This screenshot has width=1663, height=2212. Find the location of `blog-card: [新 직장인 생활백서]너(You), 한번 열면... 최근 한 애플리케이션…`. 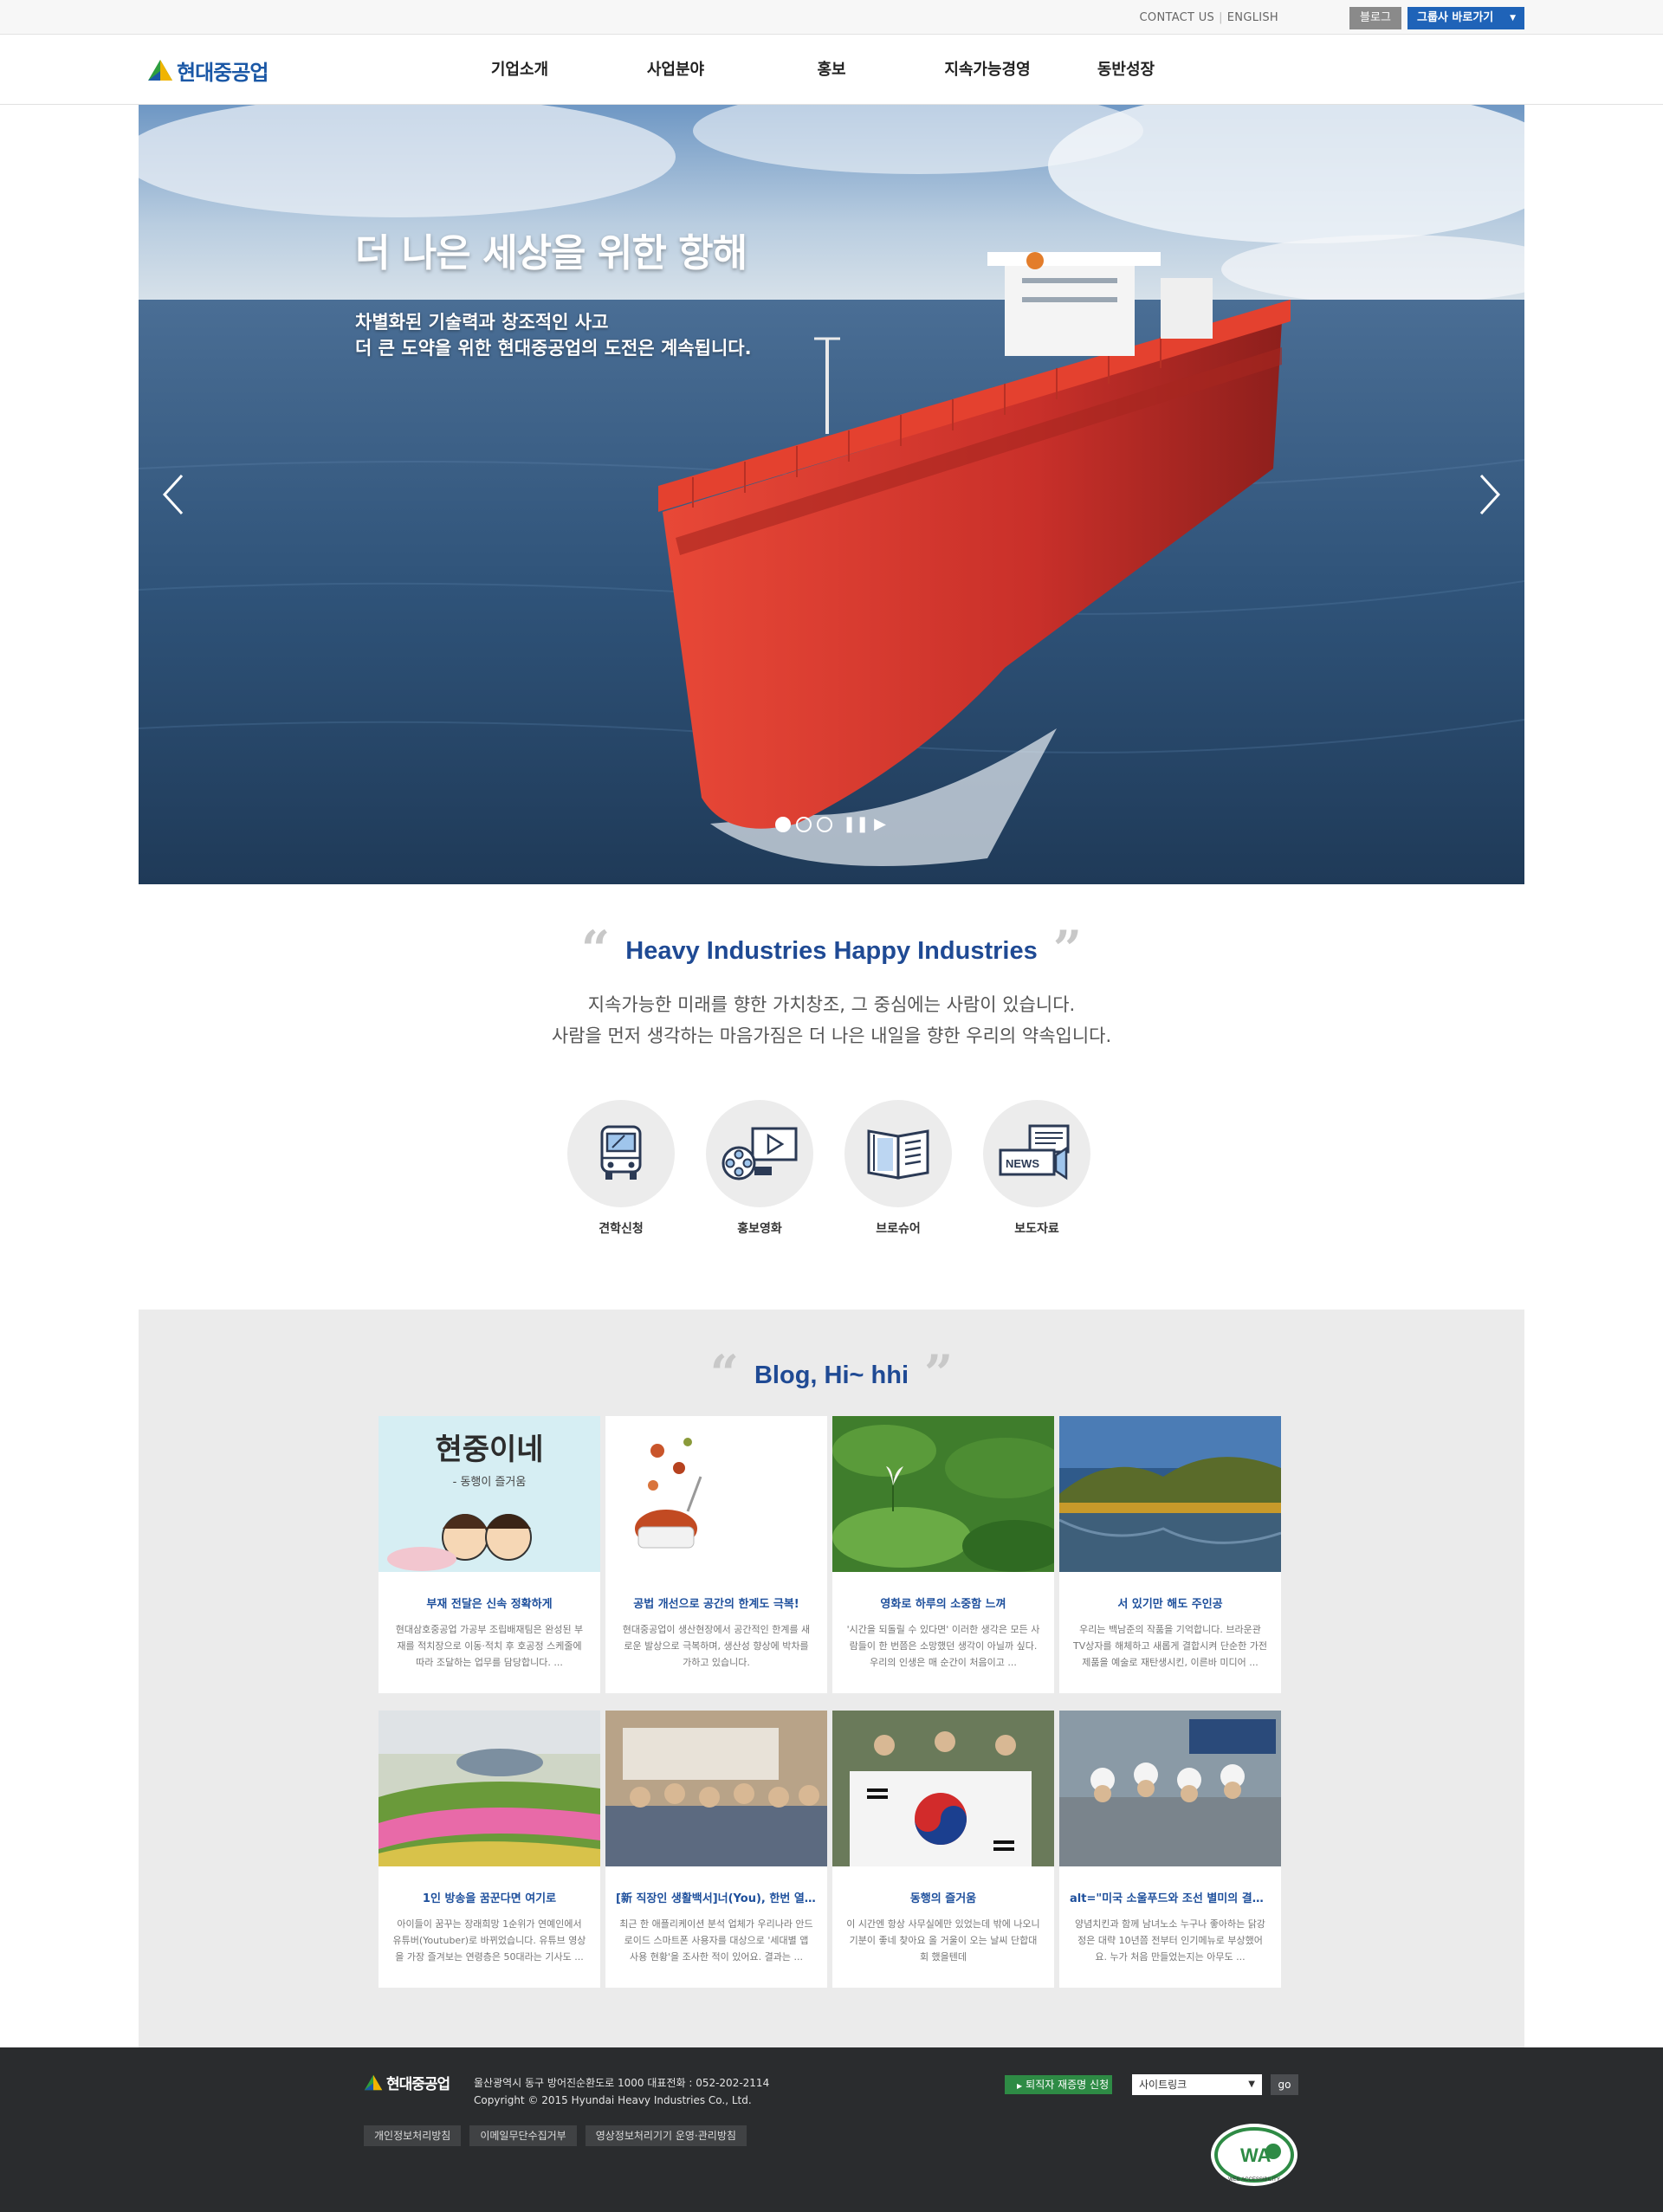

blog-card: [新 직장인 생활백서]너(You), 한번 열면... 최근 한 애플리케이션… is located at coordinates (716, 1849).